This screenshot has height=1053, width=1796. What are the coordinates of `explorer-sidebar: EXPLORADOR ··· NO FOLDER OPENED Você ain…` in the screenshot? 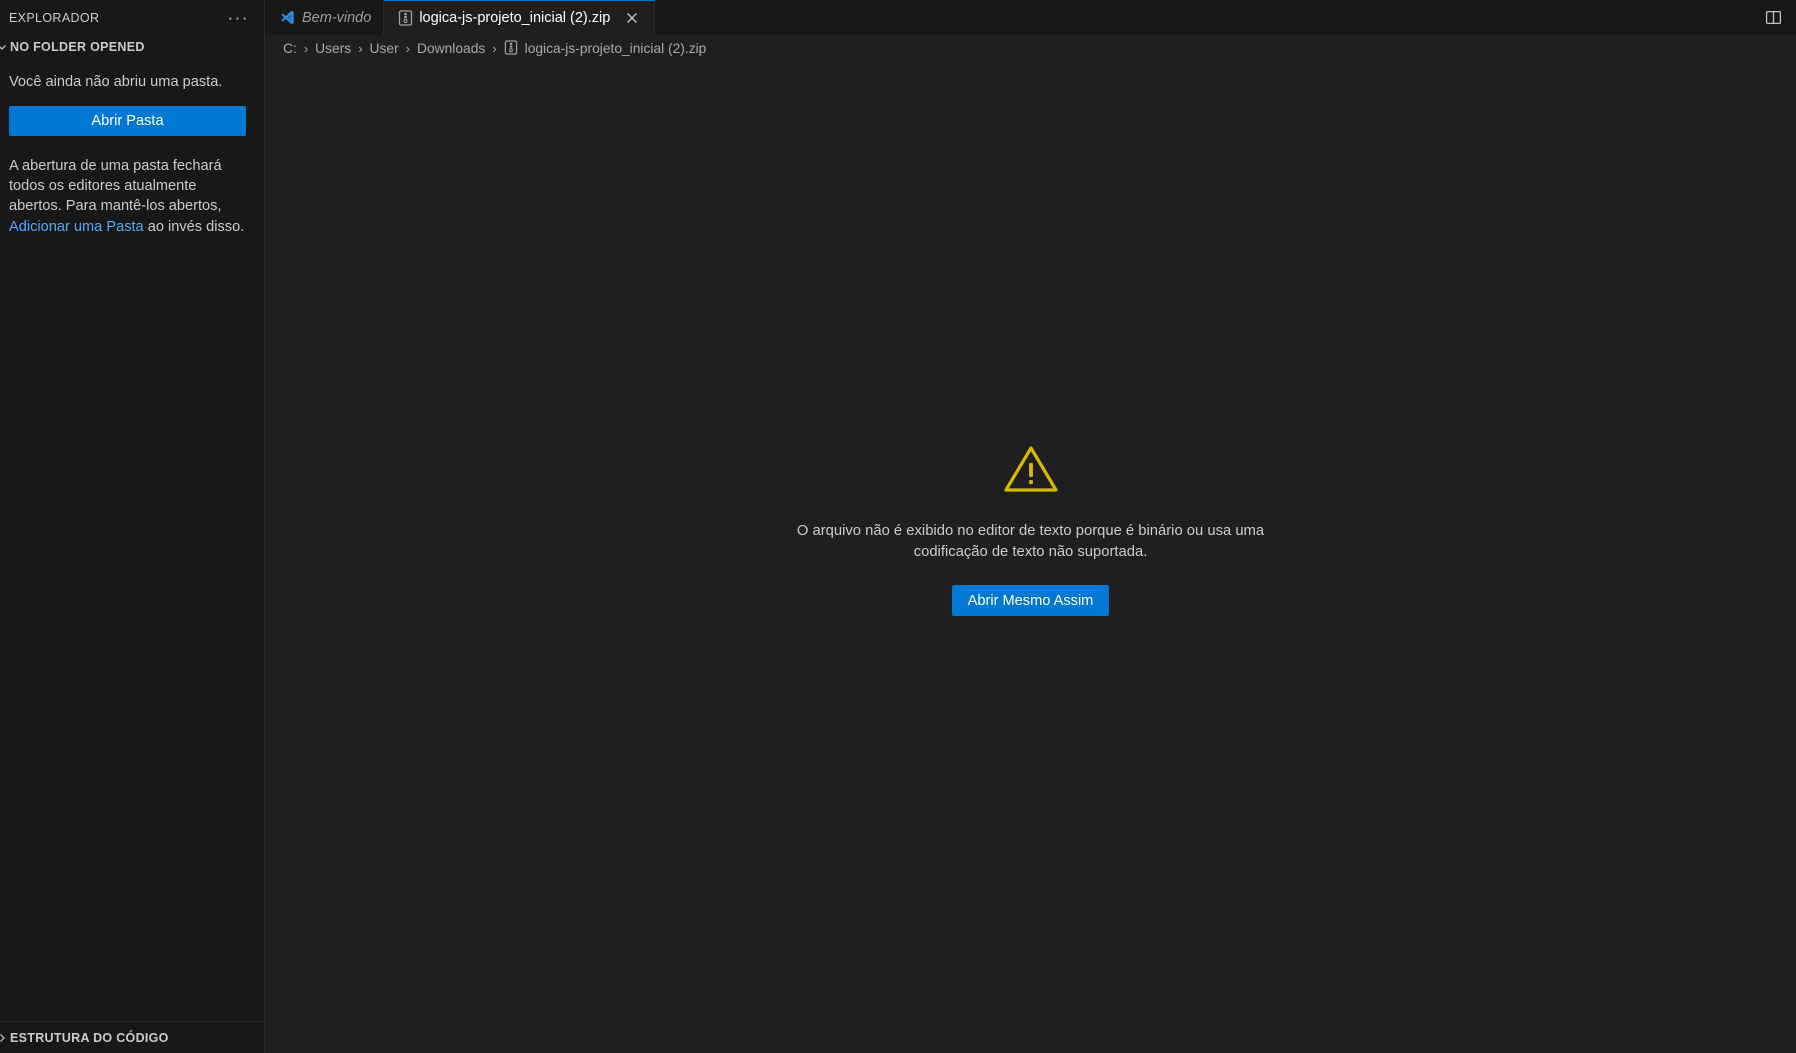 It's located at (132, 526).